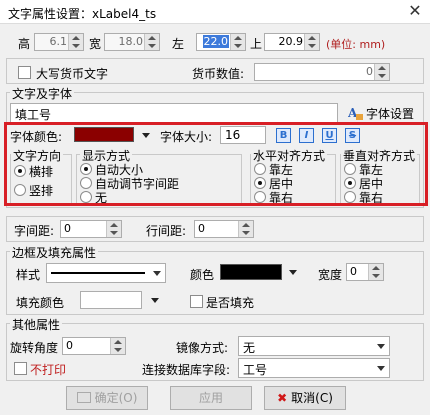  What do you see at coordinates (369, 71) in the screenshot?
I see `currency-value: 0` at bounding box center [369, 71].